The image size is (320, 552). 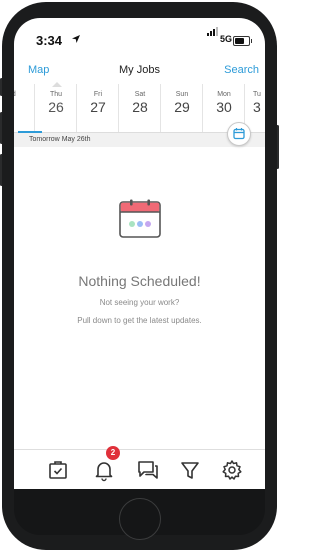 What do you see at coordinates (55, 108) in the screenshot?
I see `day-item-selected: Thu 26` at bounding box center [55, 108].